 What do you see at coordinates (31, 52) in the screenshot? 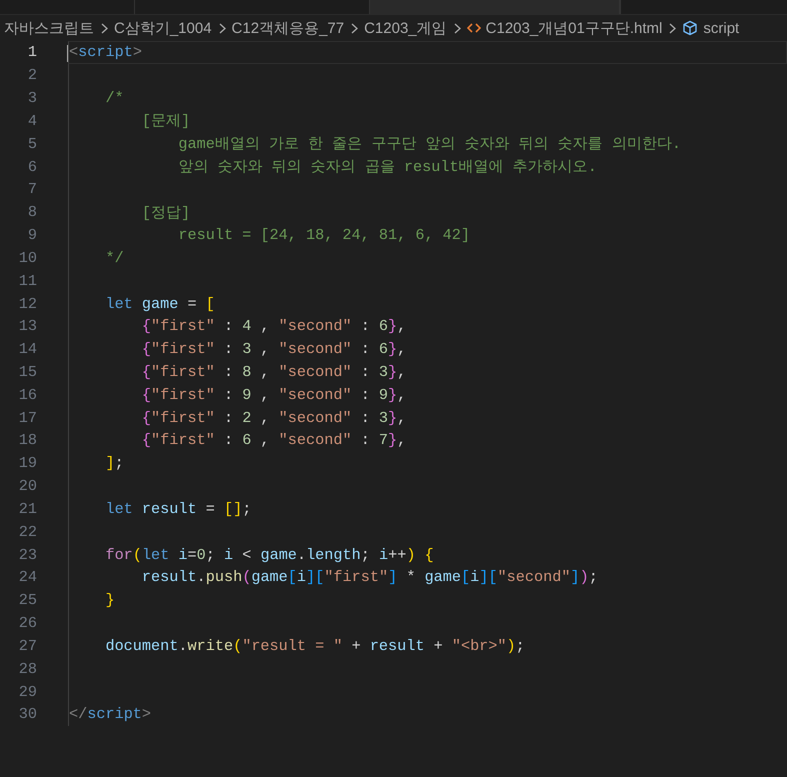
I see `line-number: 1` at bounding box center [31, 52].